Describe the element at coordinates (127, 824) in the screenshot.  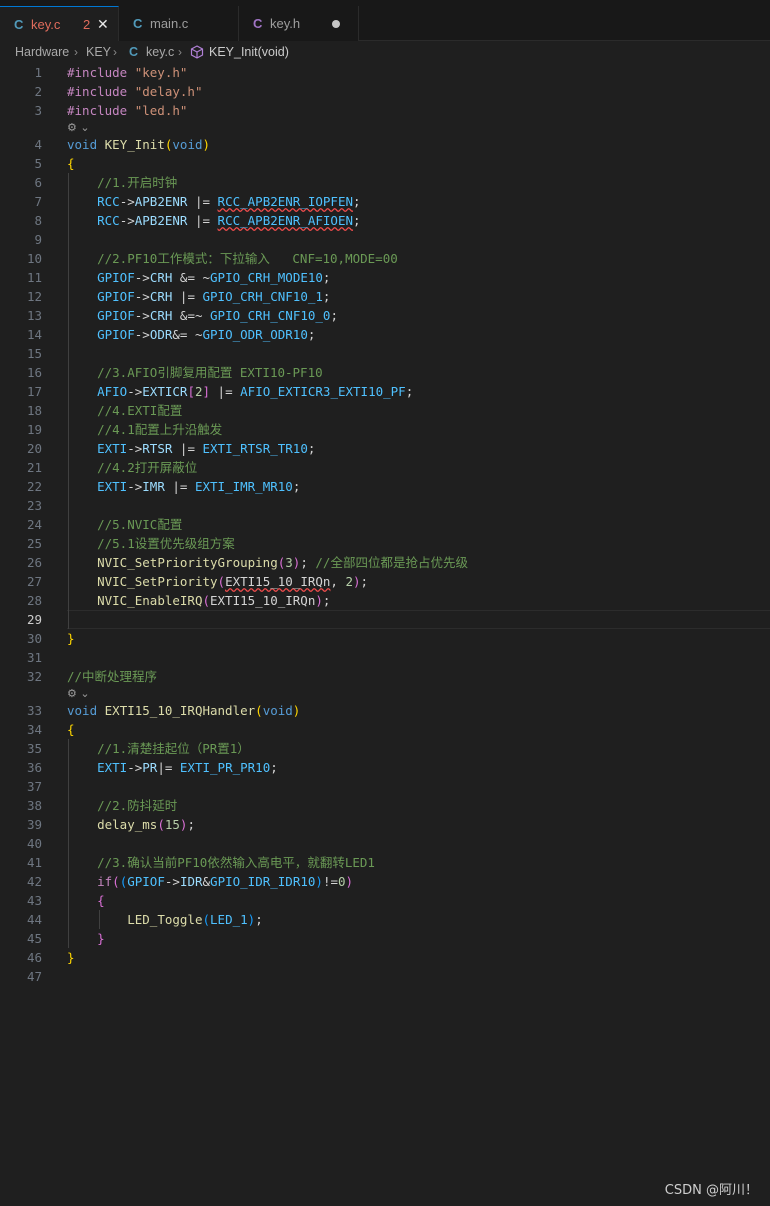
I see `code-token: delay_ms` at that location.